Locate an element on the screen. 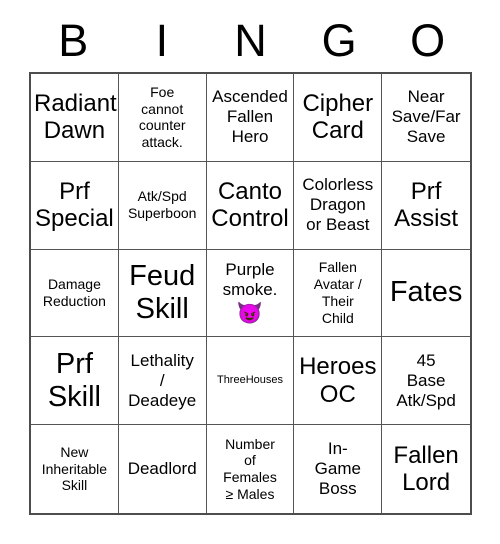  bingo-cell-r3c2: Feud Skill is located at coordinates (162, 293).